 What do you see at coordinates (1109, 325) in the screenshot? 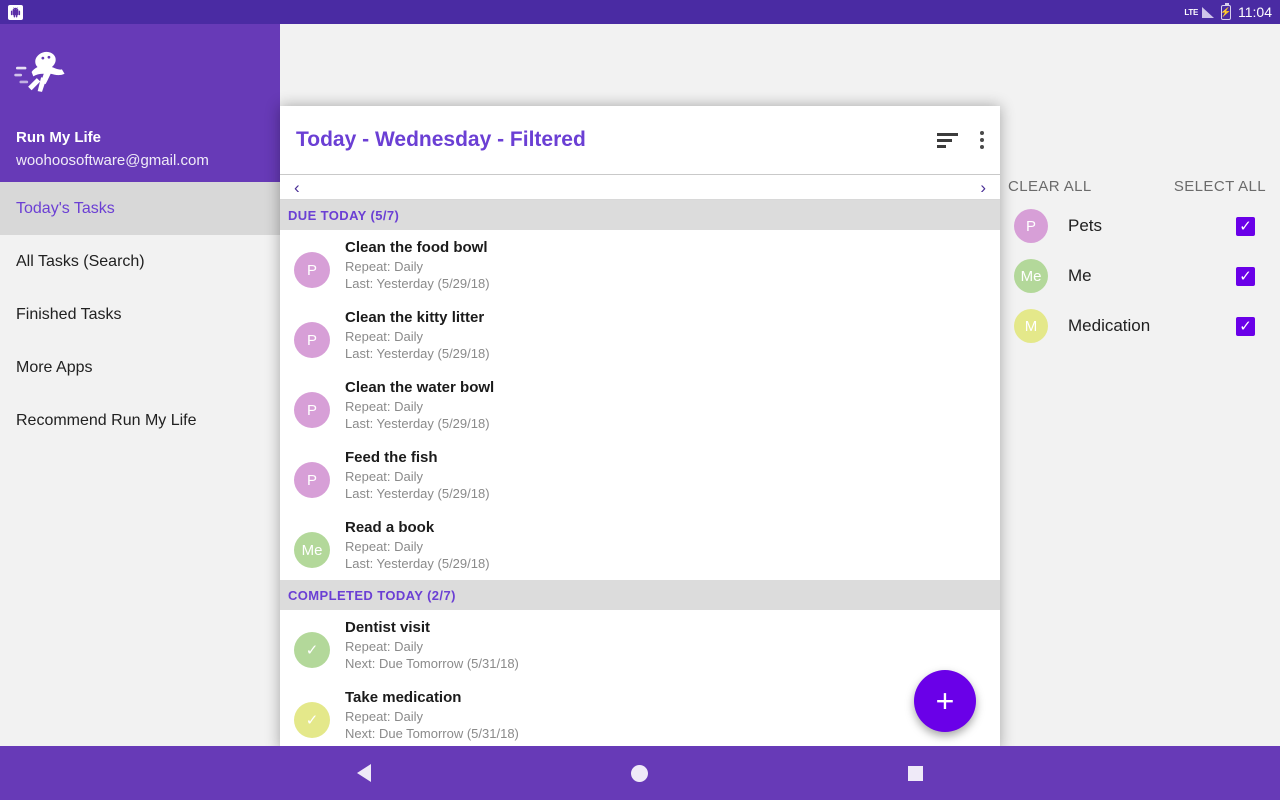
I see `filter-label: Medication` at bounding box center [1109, 325].